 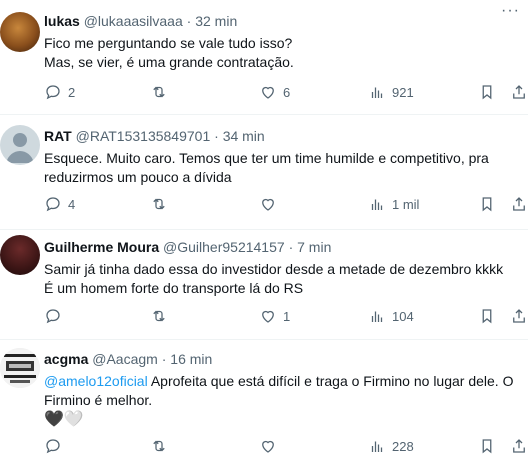 I want to click on default-avatar-icon, so click(x=20, y=148).